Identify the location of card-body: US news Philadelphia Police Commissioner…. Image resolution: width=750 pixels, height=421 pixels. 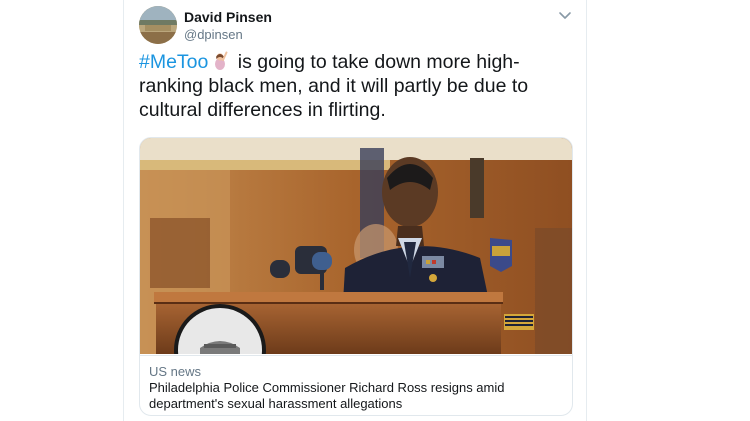
(356, 385).